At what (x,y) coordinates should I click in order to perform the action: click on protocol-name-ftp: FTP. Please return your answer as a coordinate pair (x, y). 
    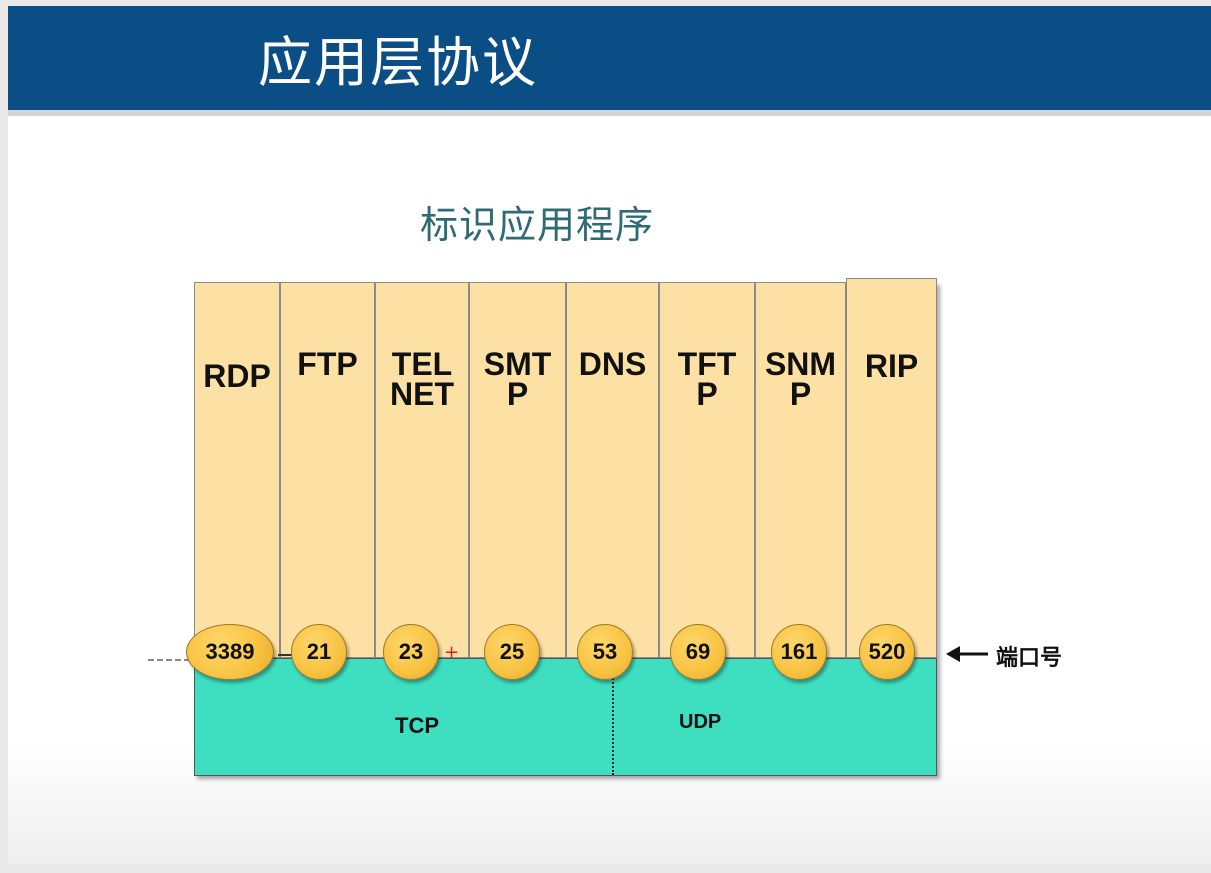
    Looking at the image, I should click on (327, 364).